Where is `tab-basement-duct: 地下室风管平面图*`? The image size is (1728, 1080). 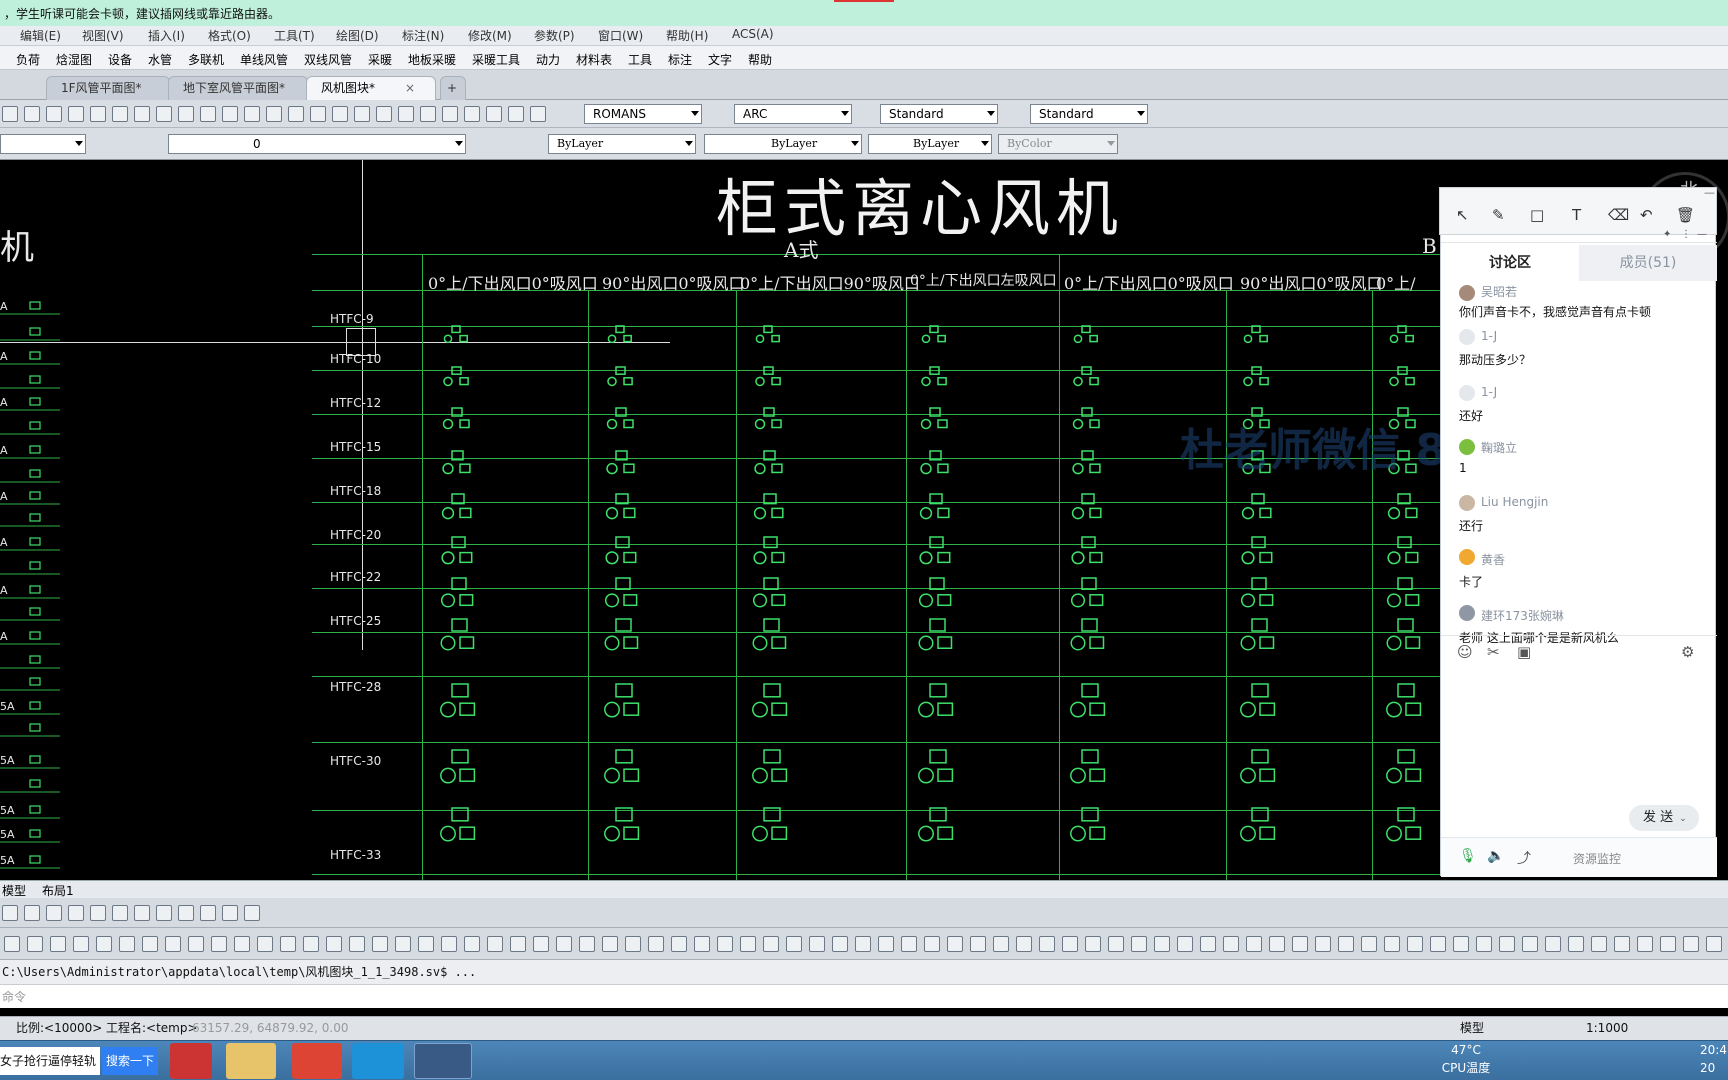 tab-basement-duct: 地下室风管平面图* is located at coordinates (238, 88).